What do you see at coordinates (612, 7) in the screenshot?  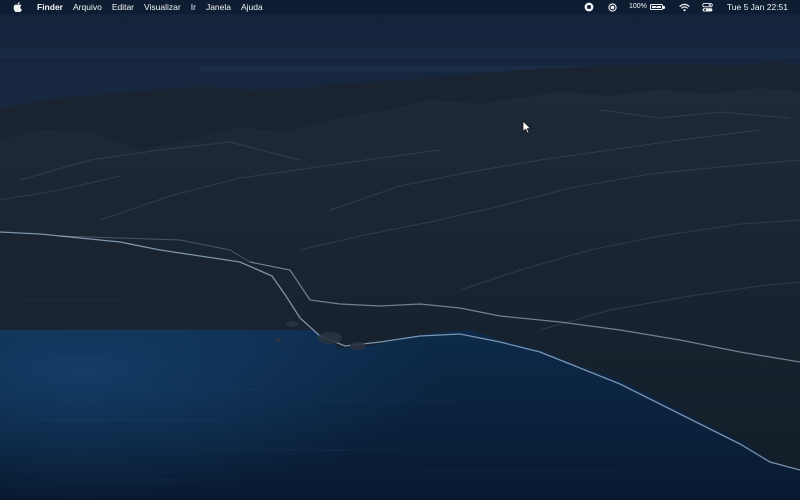 I see `focus-icon` at bounding box center [612, 7].